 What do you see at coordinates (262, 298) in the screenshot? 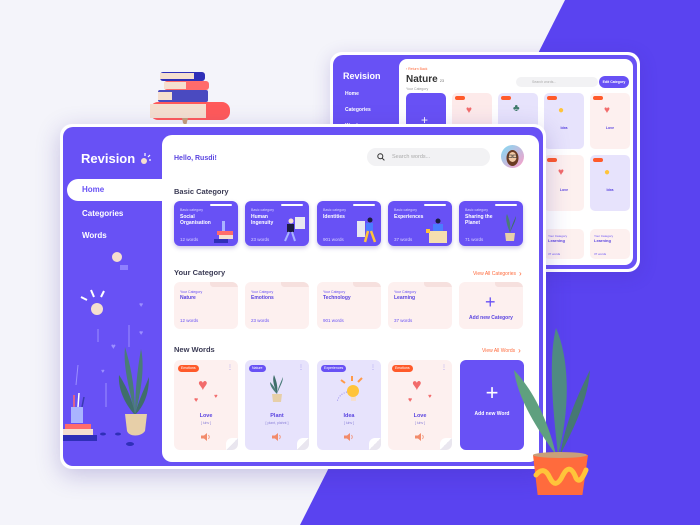
I see `card-name: Emotions` at bounding box center [262, 298].